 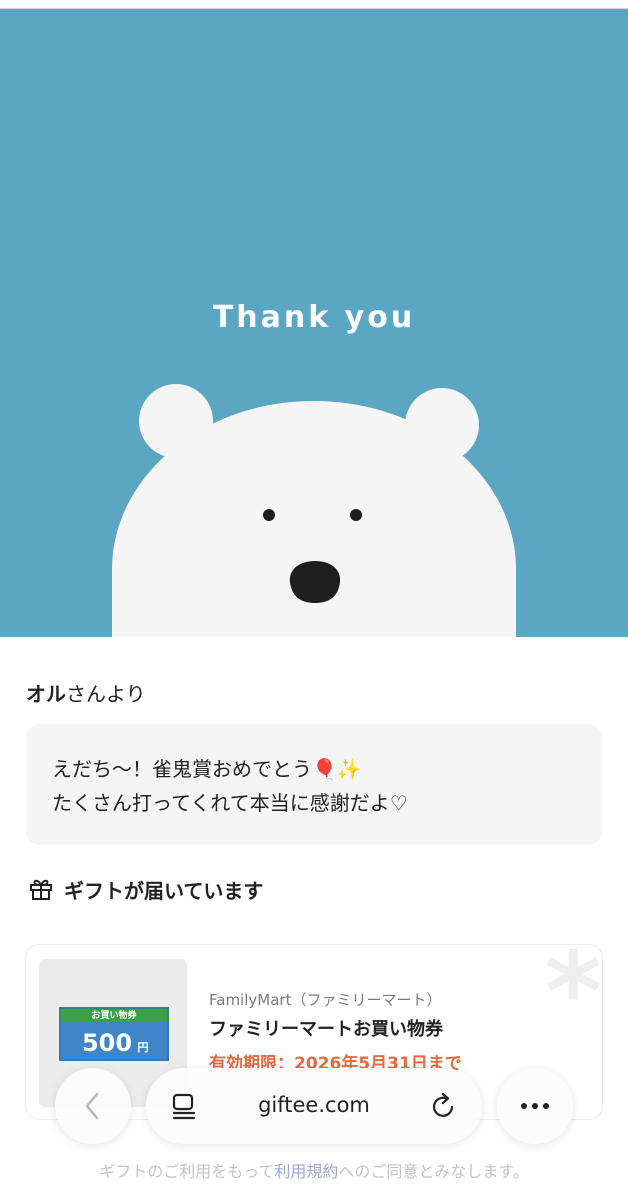 I want to click on sender-name: オル, so click(x=46, y=694).